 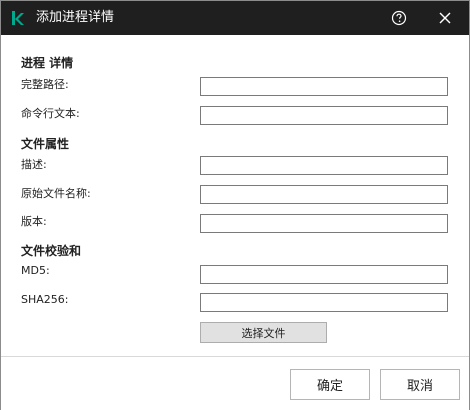 I want to click on process-details-heading: 进程 详情, so click(x=47, y=63).